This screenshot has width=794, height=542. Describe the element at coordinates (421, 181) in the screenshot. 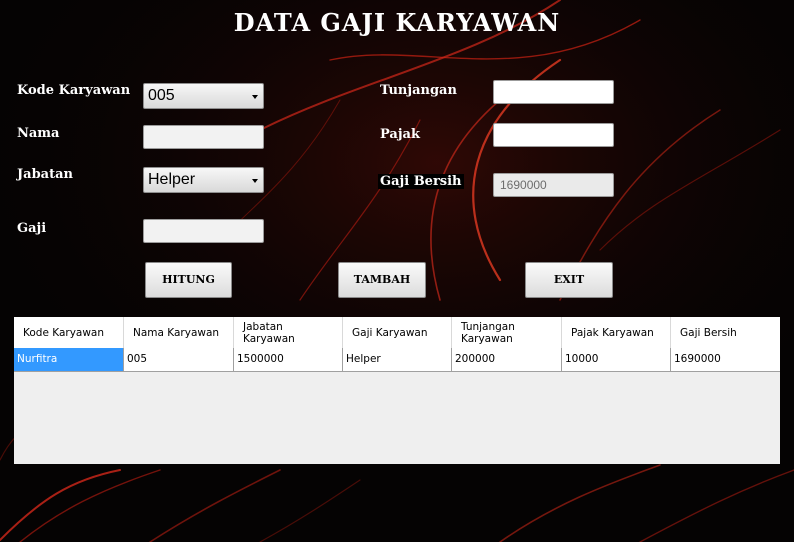

I see `gaji-bersih-label: Gaji Bersih` at that location.